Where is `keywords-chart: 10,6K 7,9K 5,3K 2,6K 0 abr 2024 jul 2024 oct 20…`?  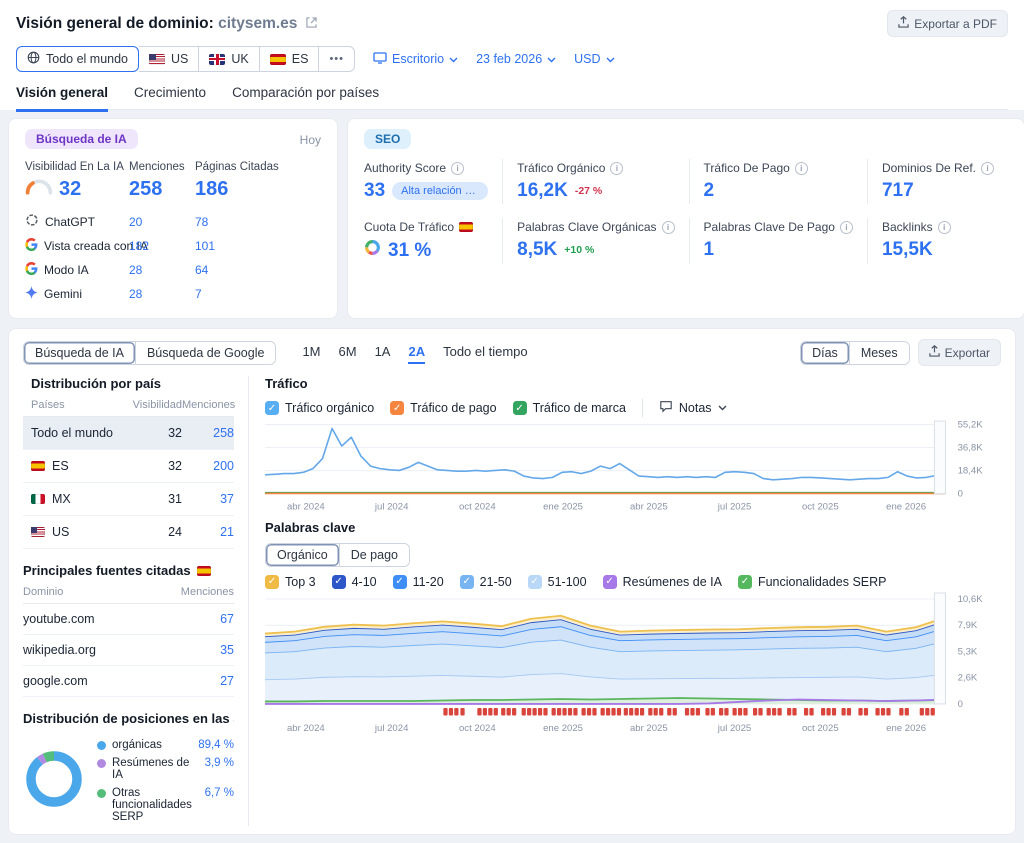
keywords-chart: 10,6K 7,9K 5,3K 2,6K 0 abr 2024 jul 2024 oct 20… is located at coordinates (633, 664).